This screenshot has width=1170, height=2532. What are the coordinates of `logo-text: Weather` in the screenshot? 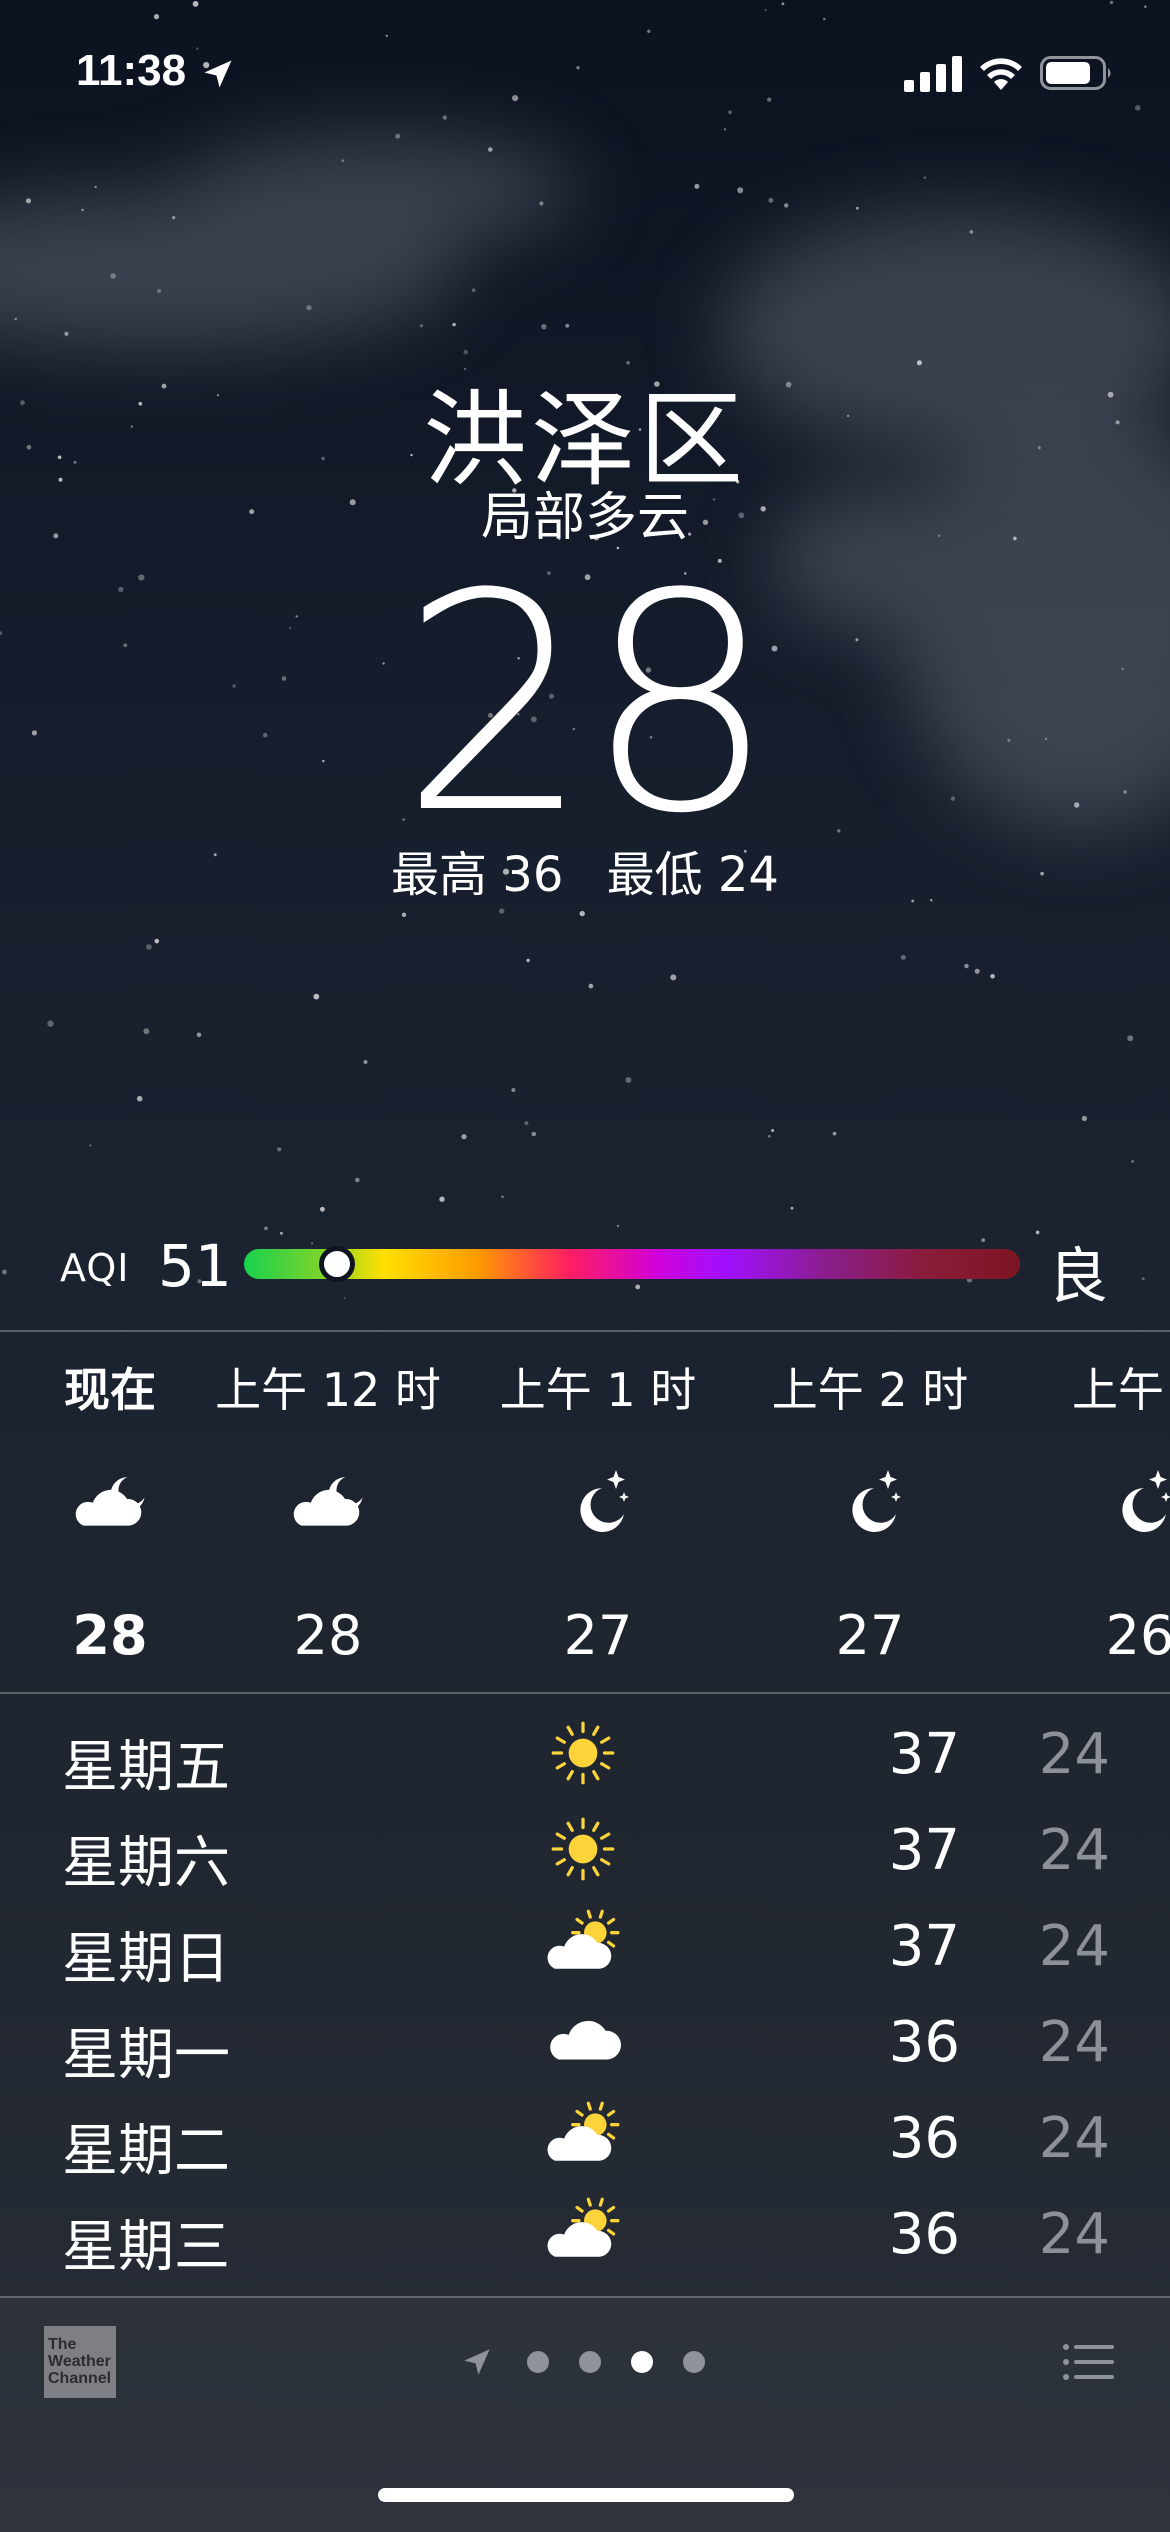 It's located at (79, 2361).